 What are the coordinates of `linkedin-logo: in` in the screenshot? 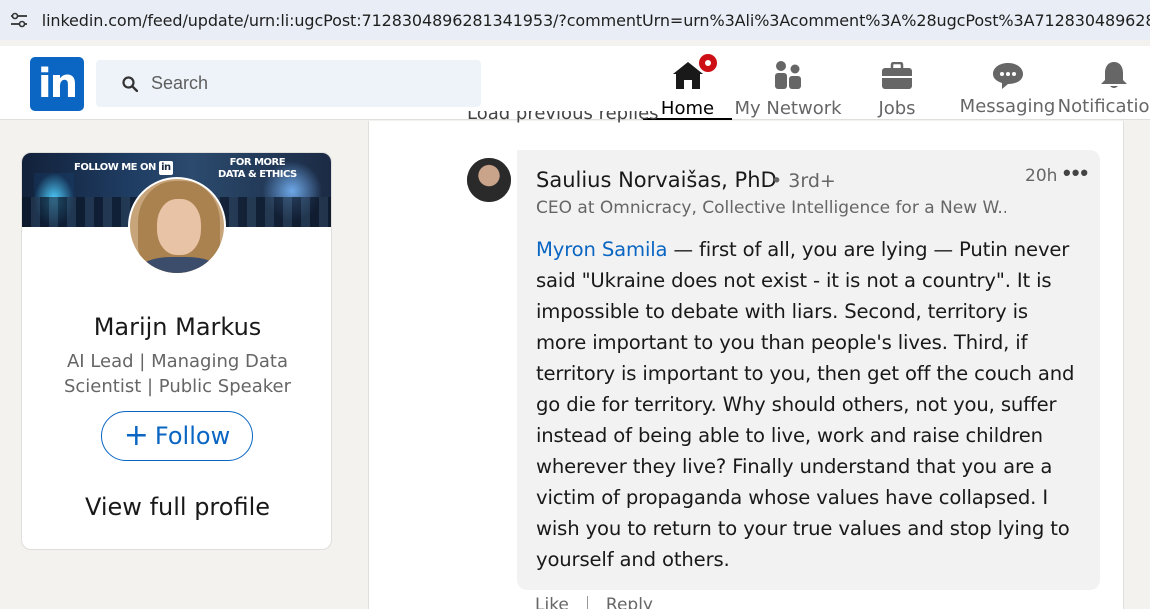 It's located at (57, 84).